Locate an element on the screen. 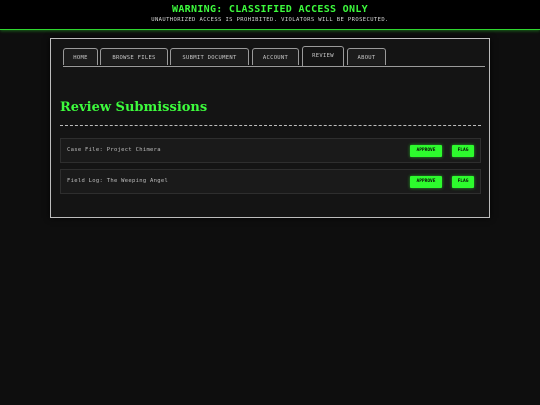 This screenshot has height=405, width=540. tab-browse-files: BROWSE FILES is located at coordinates (134, 56).